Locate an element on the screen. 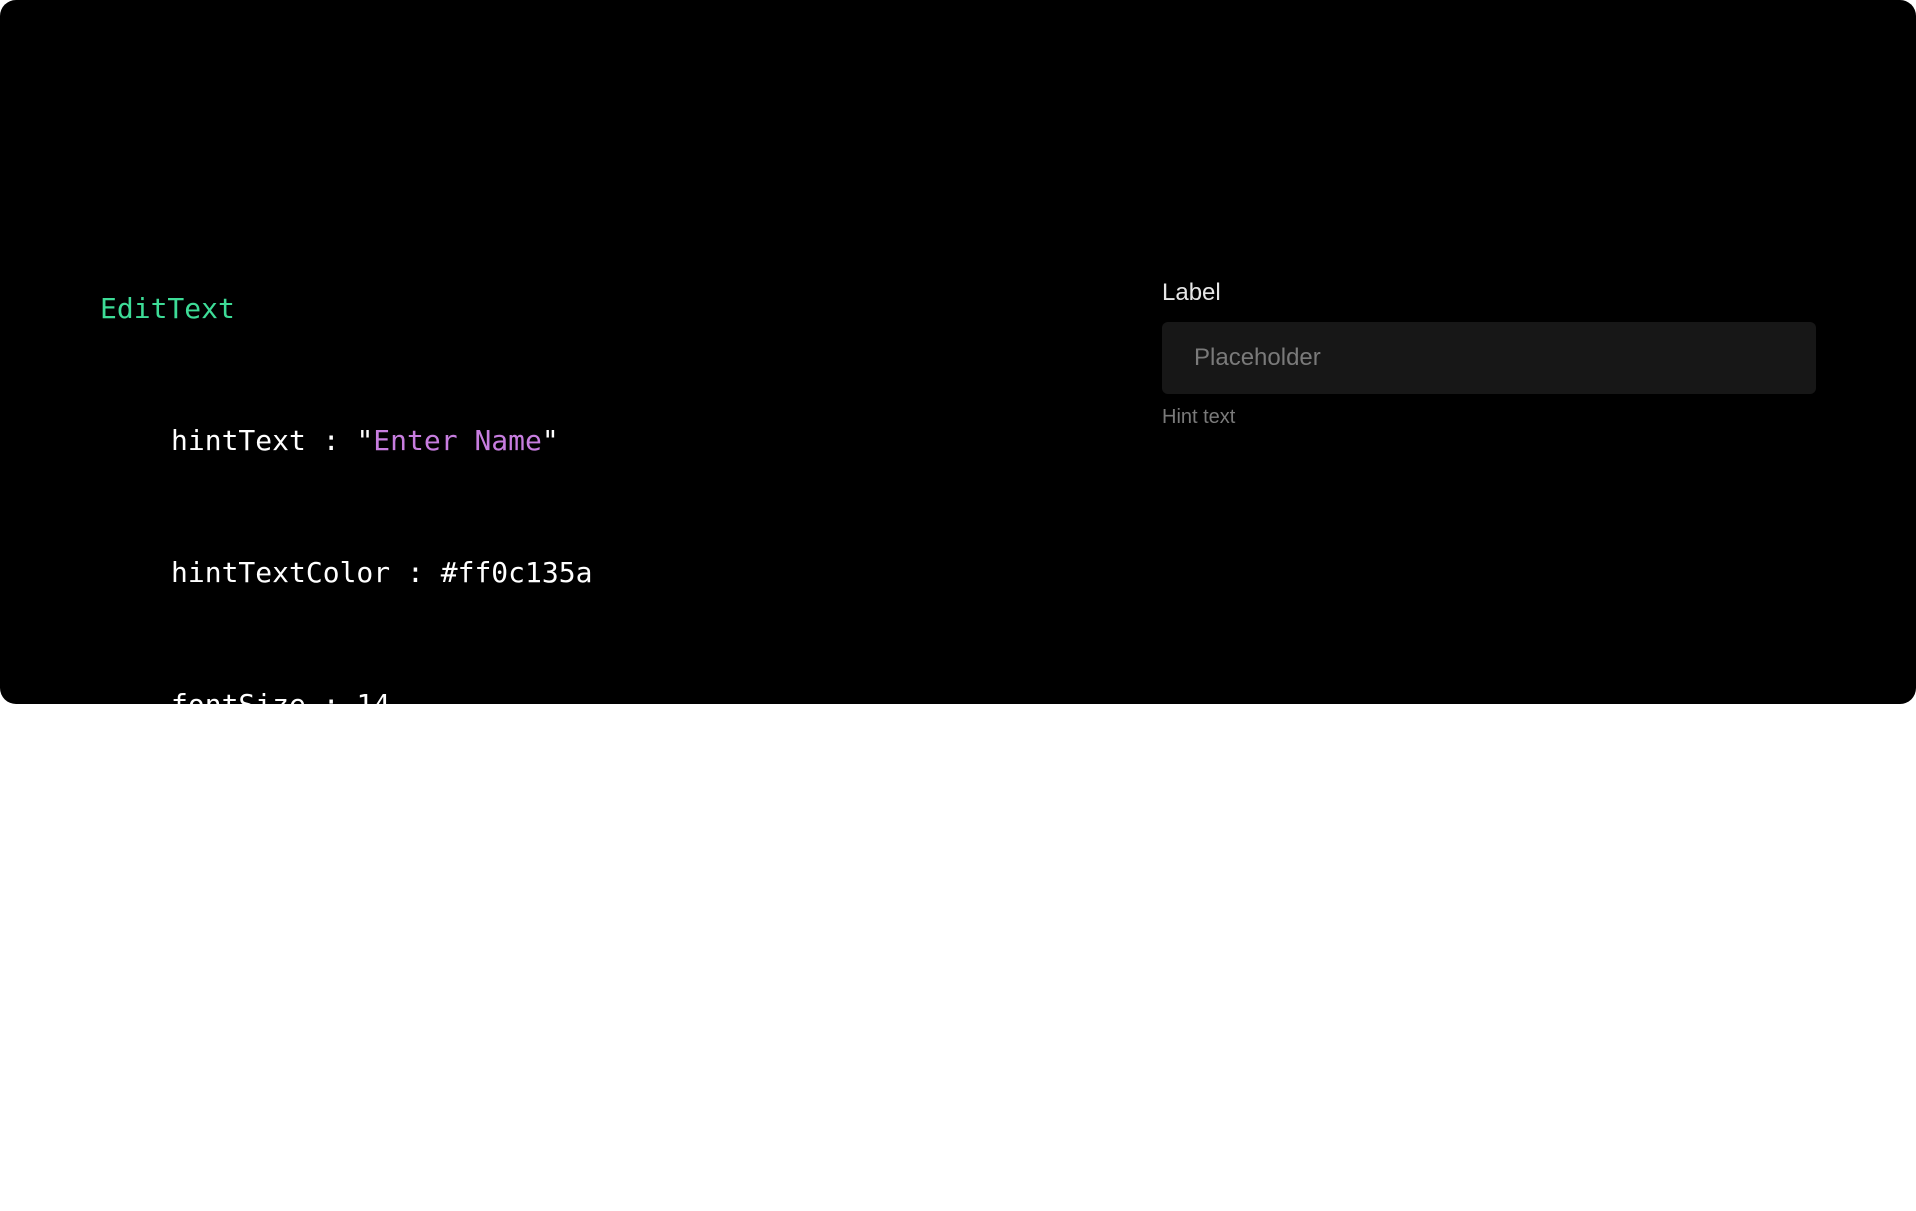  code-line-component: EditText is located at coordinates (346, 309).